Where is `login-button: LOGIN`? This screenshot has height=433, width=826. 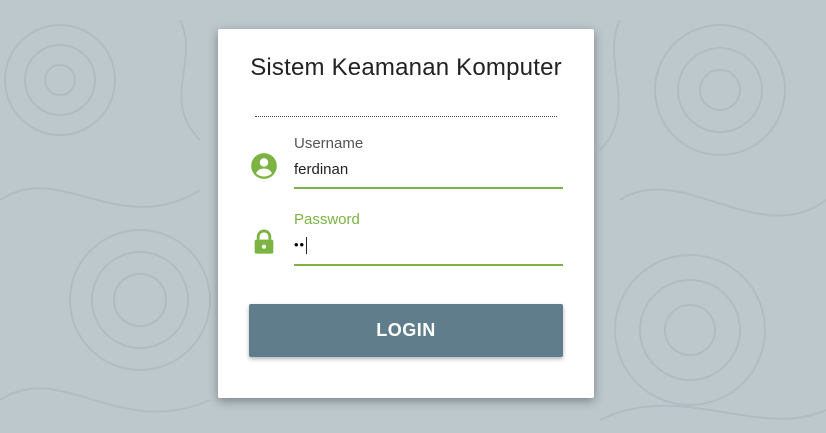
login-button: LOGIN is located at coordinates (406, 330).